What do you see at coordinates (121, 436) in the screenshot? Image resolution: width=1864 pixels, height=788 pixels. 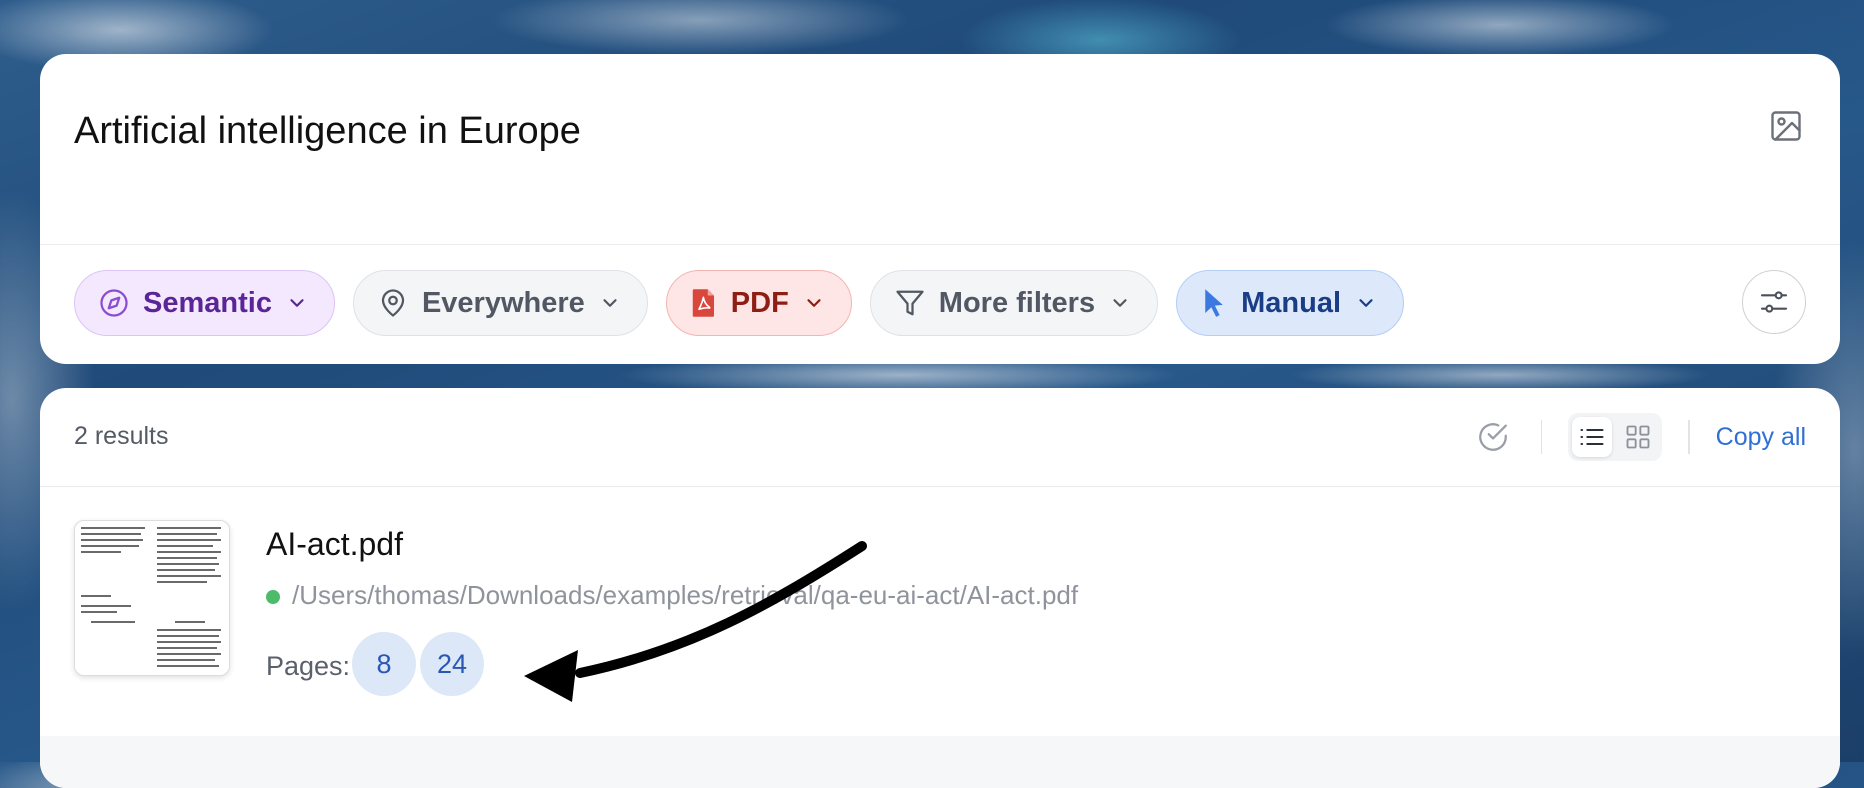 I see `results-count: 2 results` at bounding box center [121, 436].